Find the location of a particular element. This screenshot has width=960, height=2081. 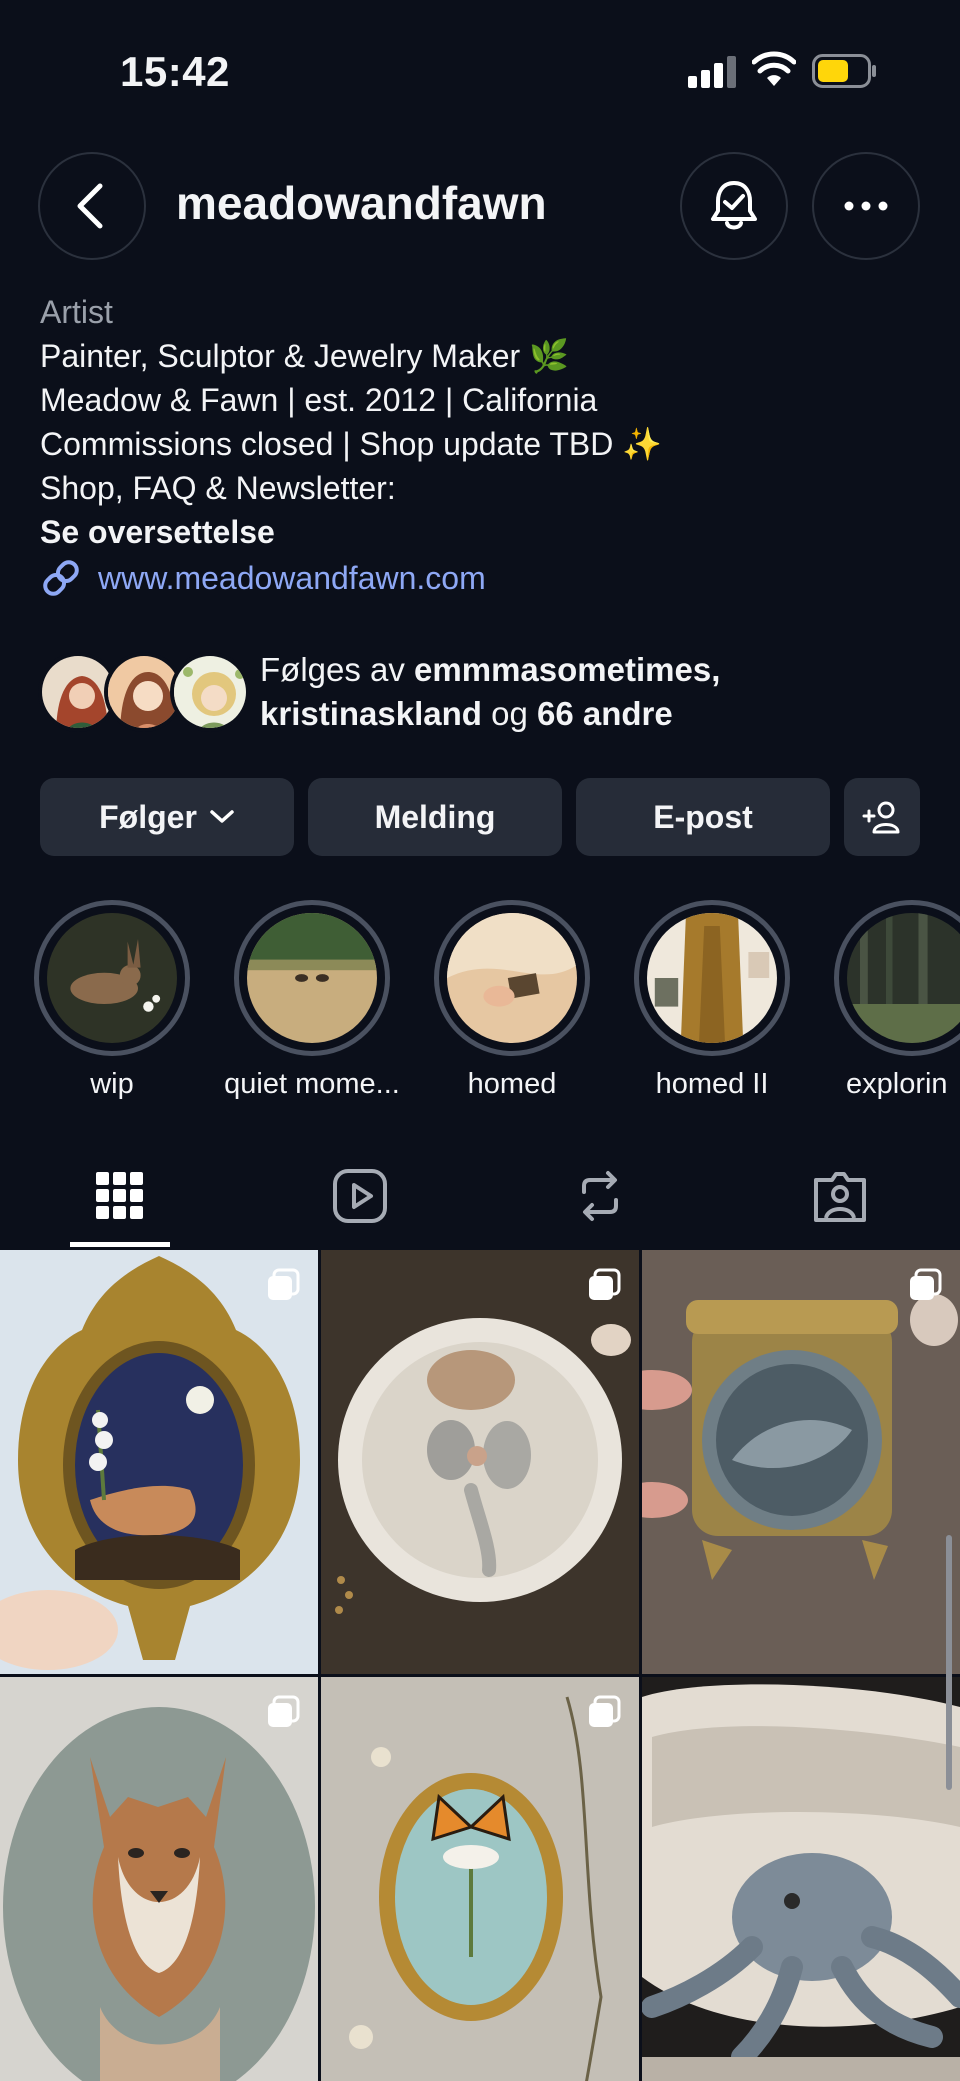

profile-link: www.meadowandfawn.com is located at coordinates (480, 578).